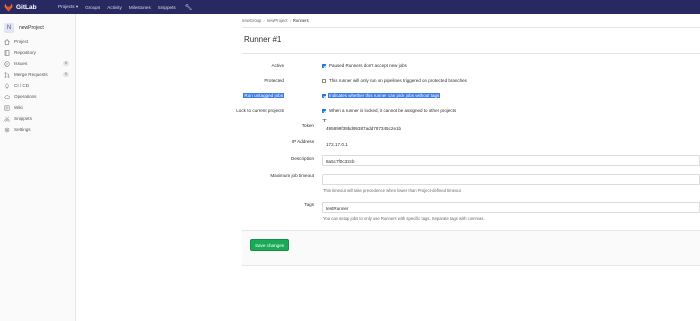  I want to click on sidebar-item-label: Wiki, so click(18, 107).